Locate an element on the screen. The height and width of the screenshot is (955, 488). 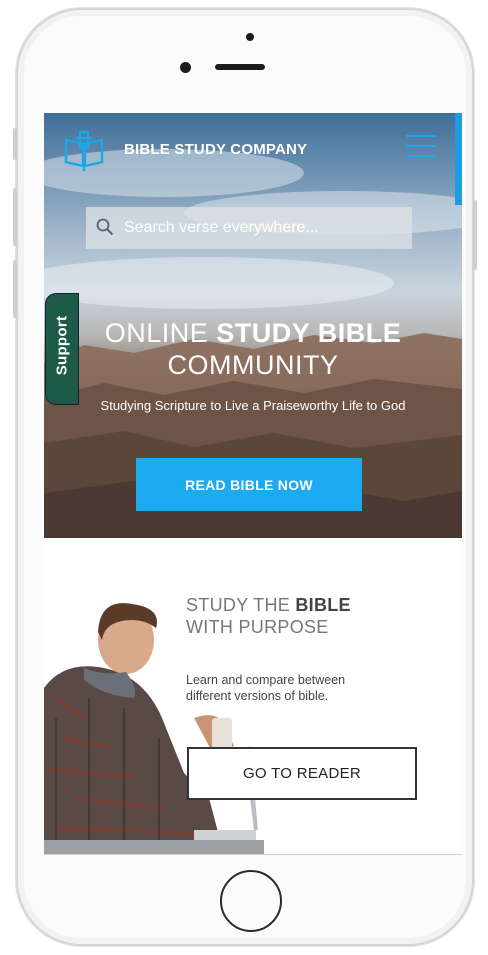
open-bible-icon is located at coordinates (84, 150).